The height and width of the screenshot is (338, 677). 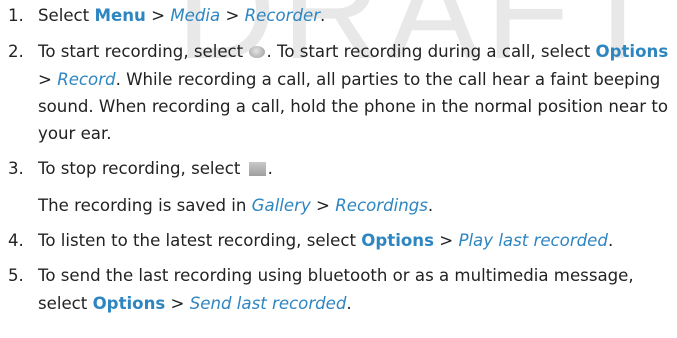 What do you see at coordinates (16, 276) in the screenshot?
I see `step-number: 5.` at bounding box center [16, 276].